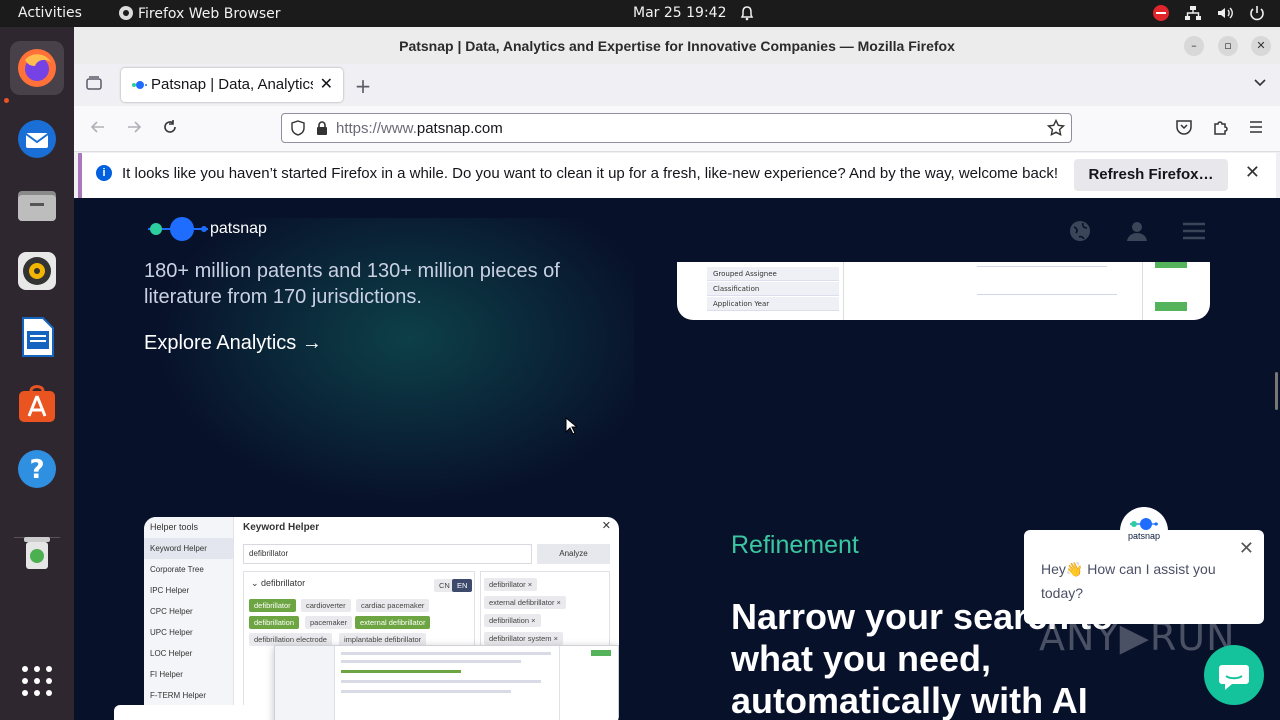 Image resolution: width=1280 pixels, height=720 pixels. I want to click on analyze-button: Analyze, so click(573, 554).